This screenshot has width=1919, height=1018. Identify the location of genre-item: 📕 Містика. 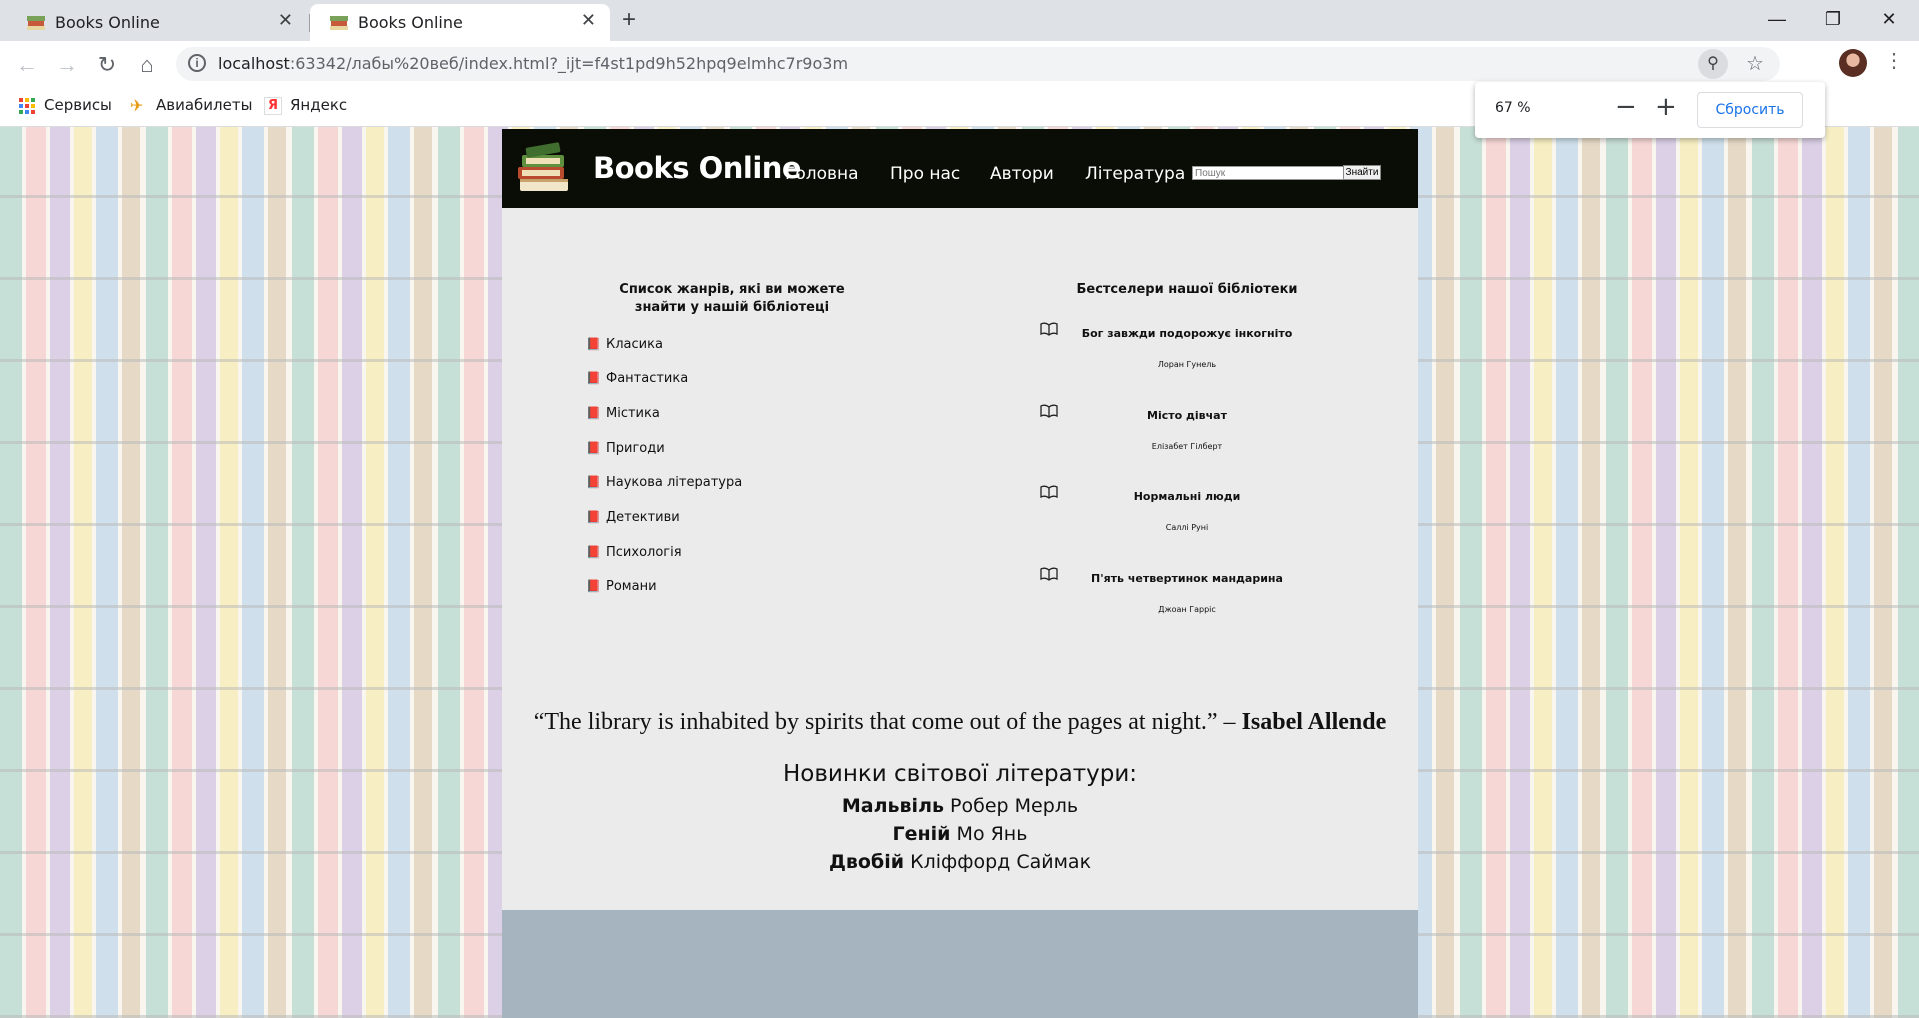
(623, 413).